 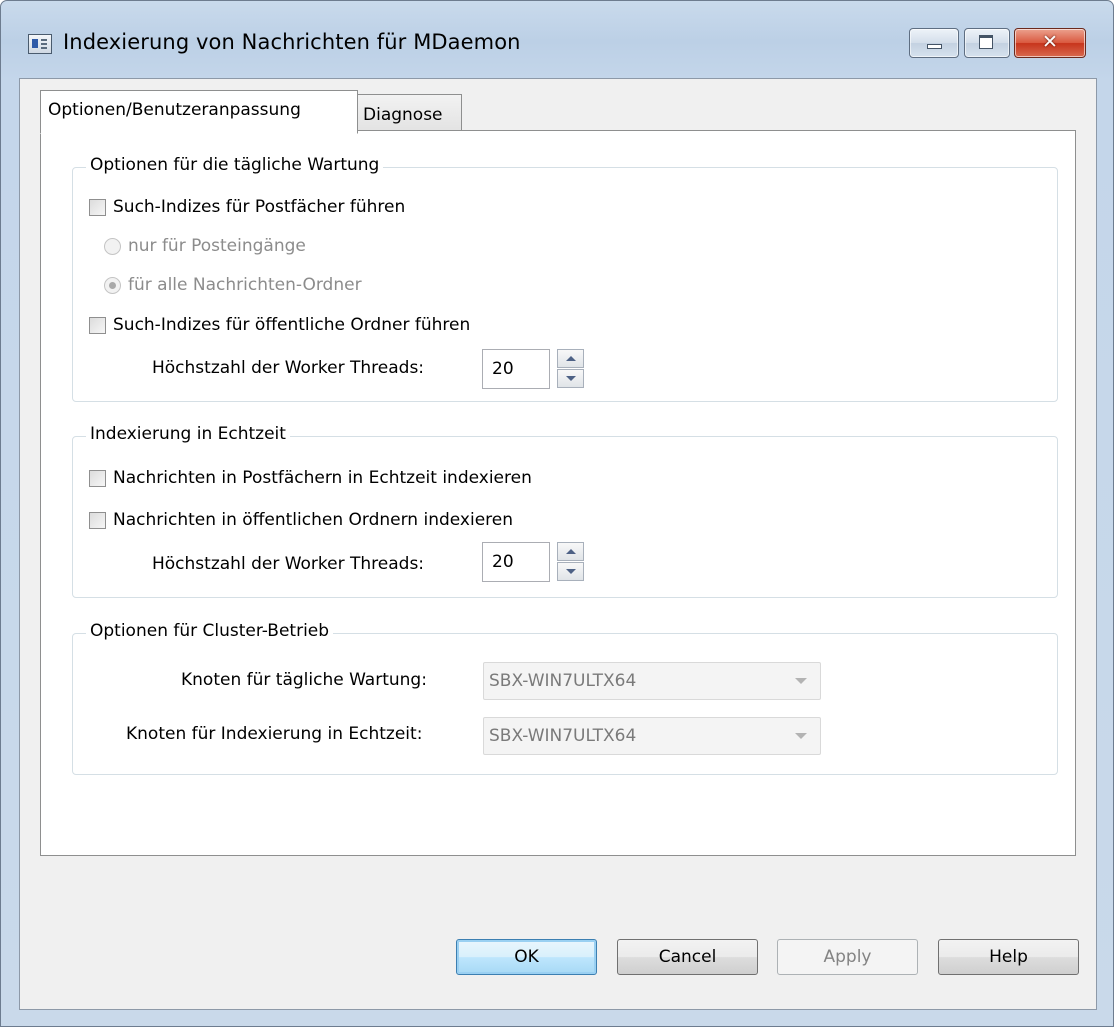 What do you see at coordinates (516, 369) in the screenshot?
I see `daily-max-threads-input: 20` at bounding box center [516, 369].